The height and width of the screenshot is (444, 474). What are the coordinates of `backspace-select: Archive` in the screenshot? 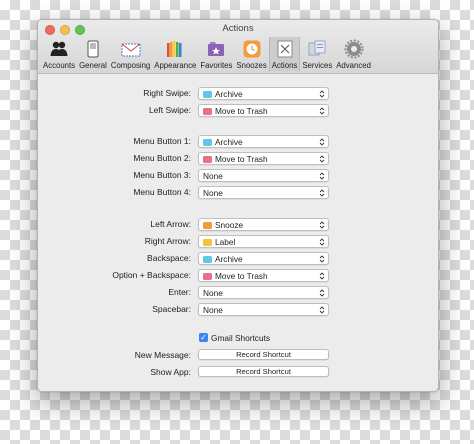 It's located at (263, 258).